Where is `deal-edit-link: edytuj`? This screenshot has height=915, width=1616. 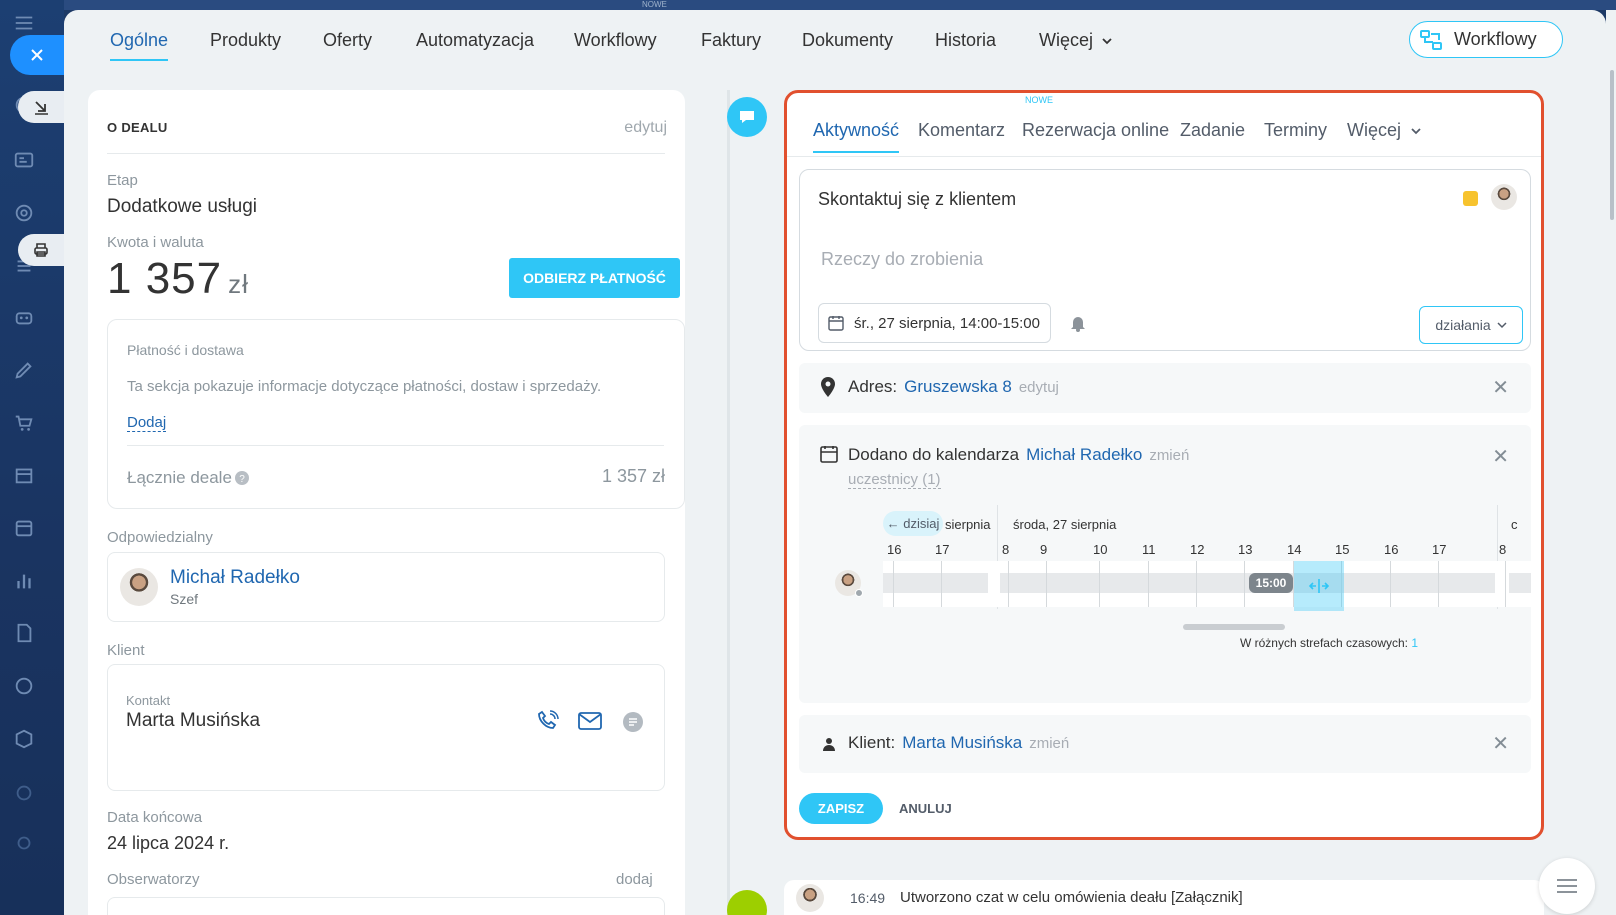
deal-edit-link: edytuj is located at coordinates (645, 128).